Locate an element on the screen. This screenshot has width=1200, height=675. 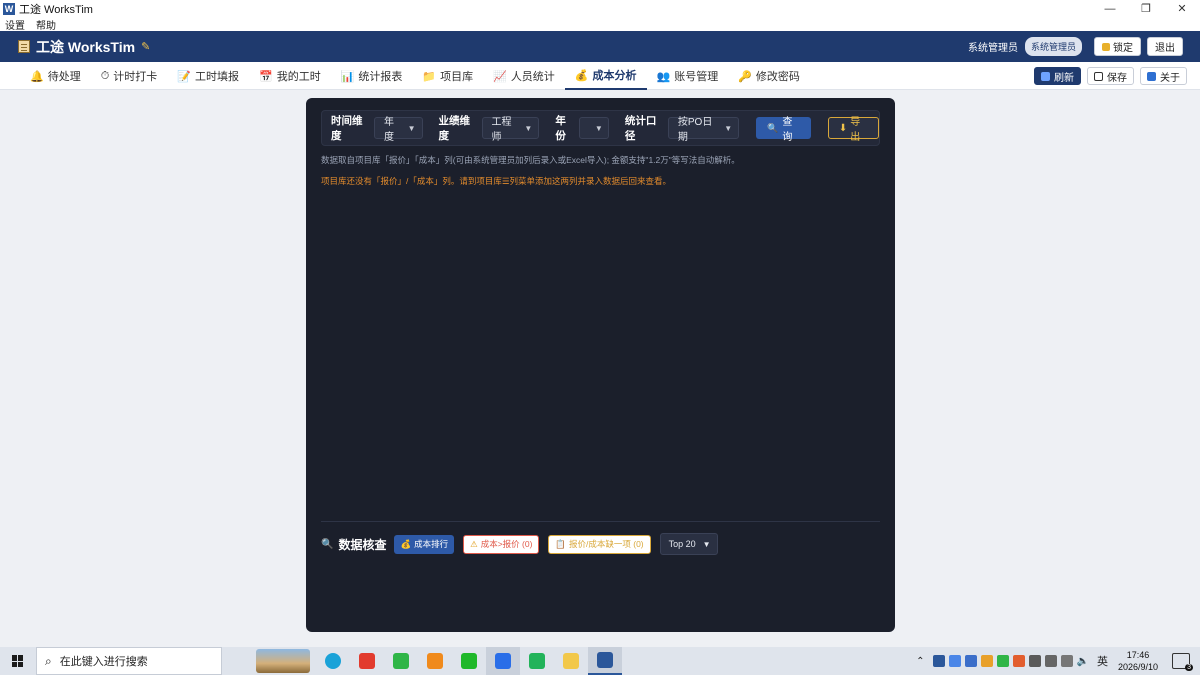
tab-pending: 🔔 待处理 is located at coordinates (55, 76).